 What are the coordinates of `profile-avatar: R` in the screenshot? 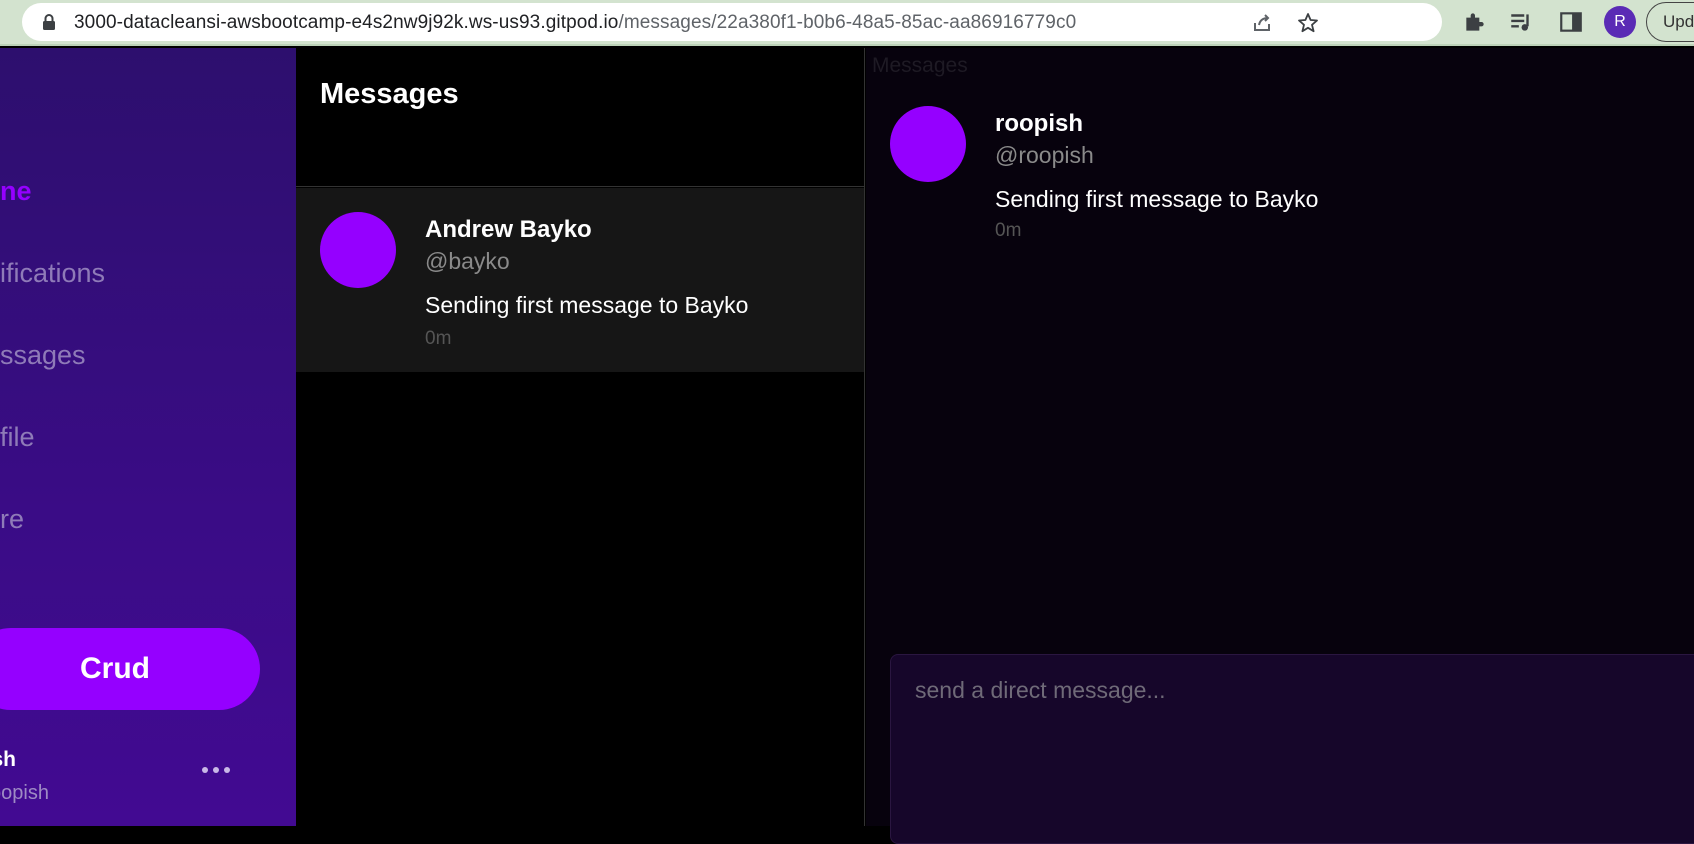 It's located at (1620, 22).